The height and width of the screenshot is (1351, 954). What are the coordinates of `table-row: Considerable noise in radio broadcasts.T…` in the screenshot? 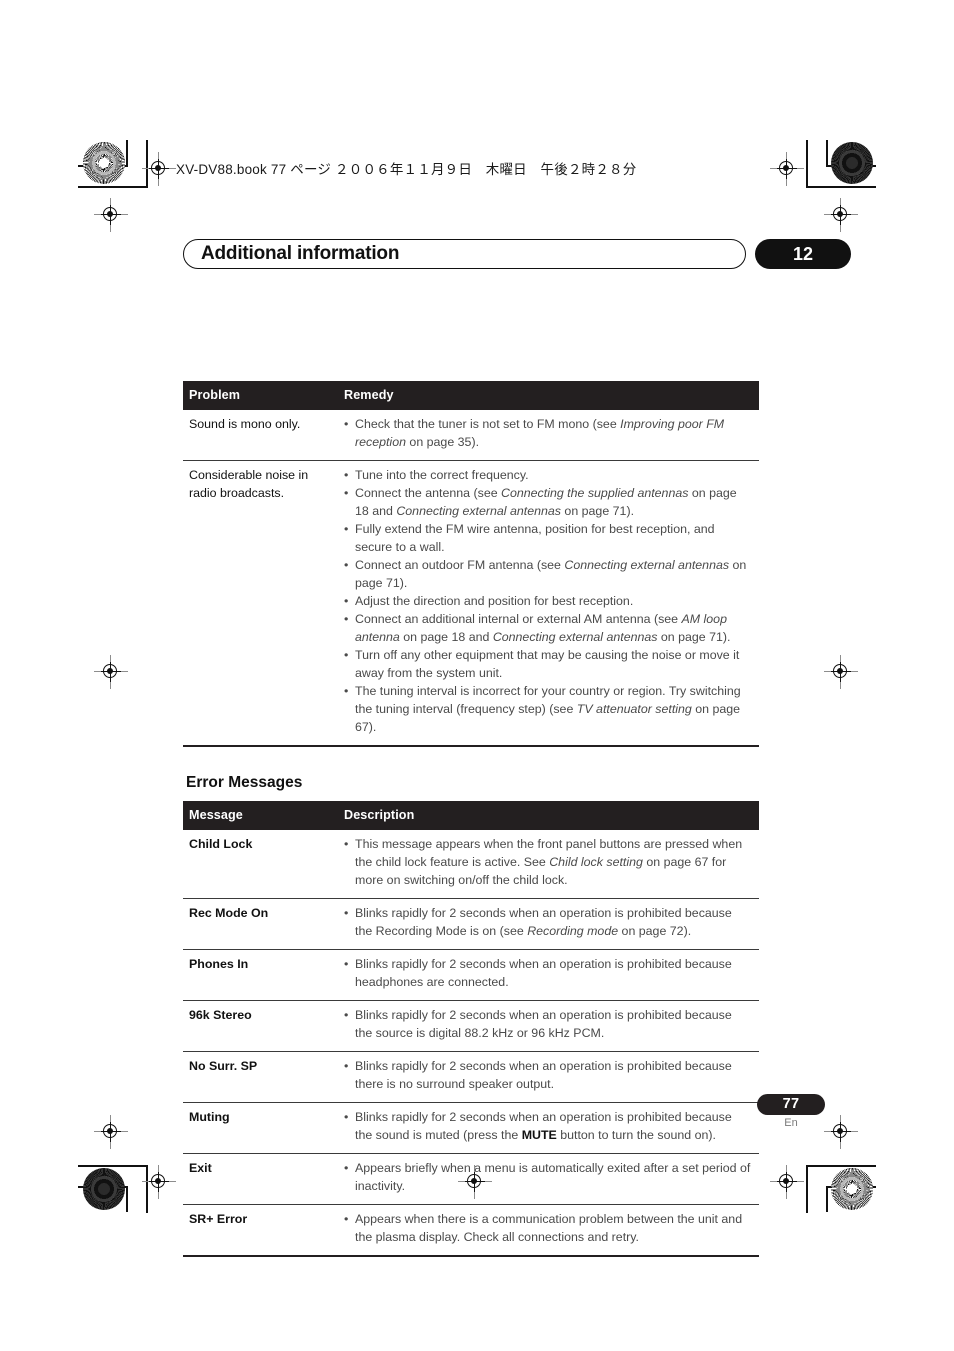 It's located at (471, 603).